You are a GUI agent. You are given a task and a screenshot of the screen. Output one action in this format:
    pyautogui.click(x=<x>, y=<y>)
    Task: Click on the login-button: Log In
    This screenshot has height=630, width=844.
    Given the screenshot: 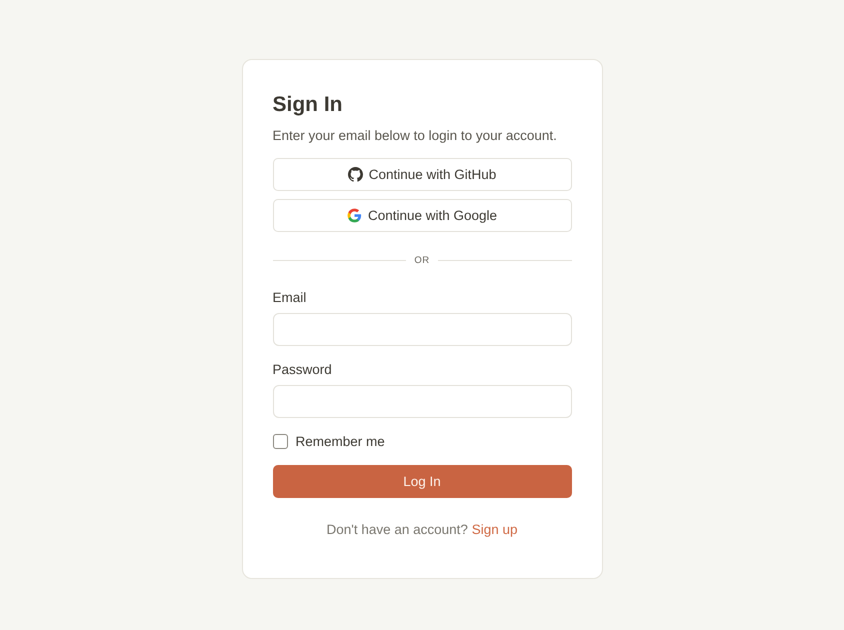 What is the action you would take?
    pyautogui.click(x=422, y=481)
    